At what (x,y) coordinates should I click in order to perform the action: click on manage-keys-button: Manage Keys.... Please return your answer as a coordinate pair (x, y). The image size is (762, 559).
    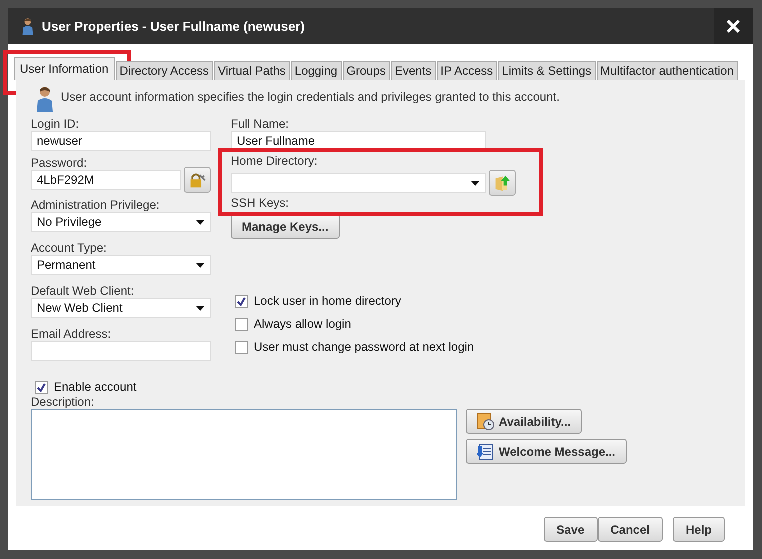
    Looking at the image, I should click on (285, 226).